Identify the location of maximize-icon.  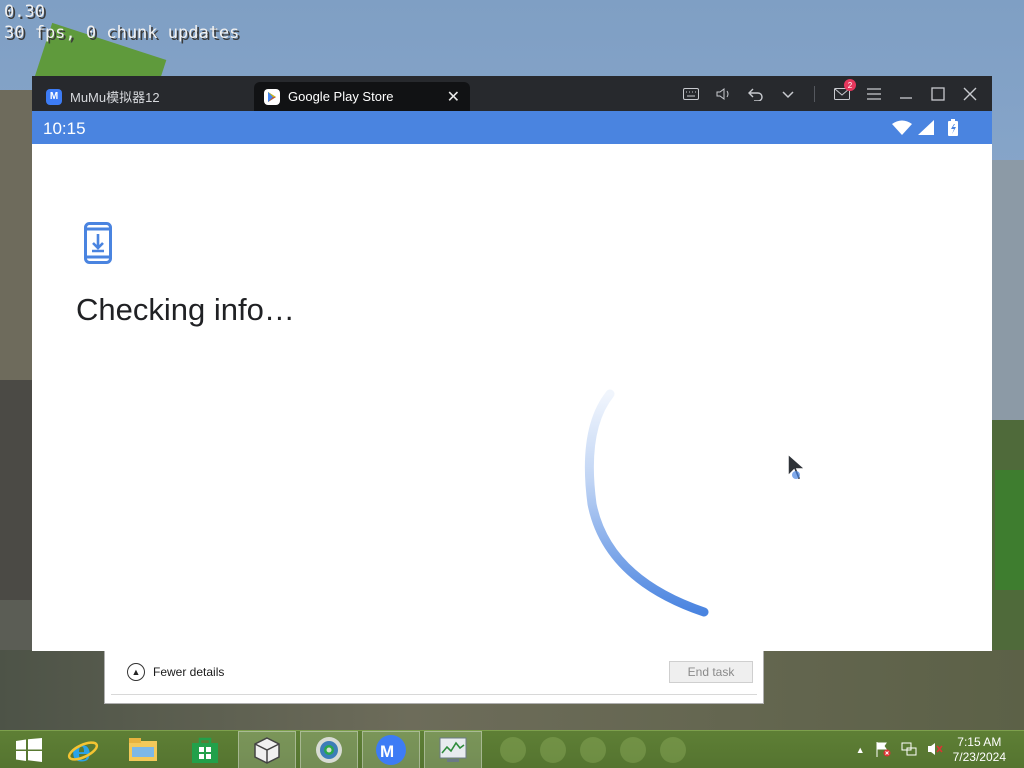
(938, 94).